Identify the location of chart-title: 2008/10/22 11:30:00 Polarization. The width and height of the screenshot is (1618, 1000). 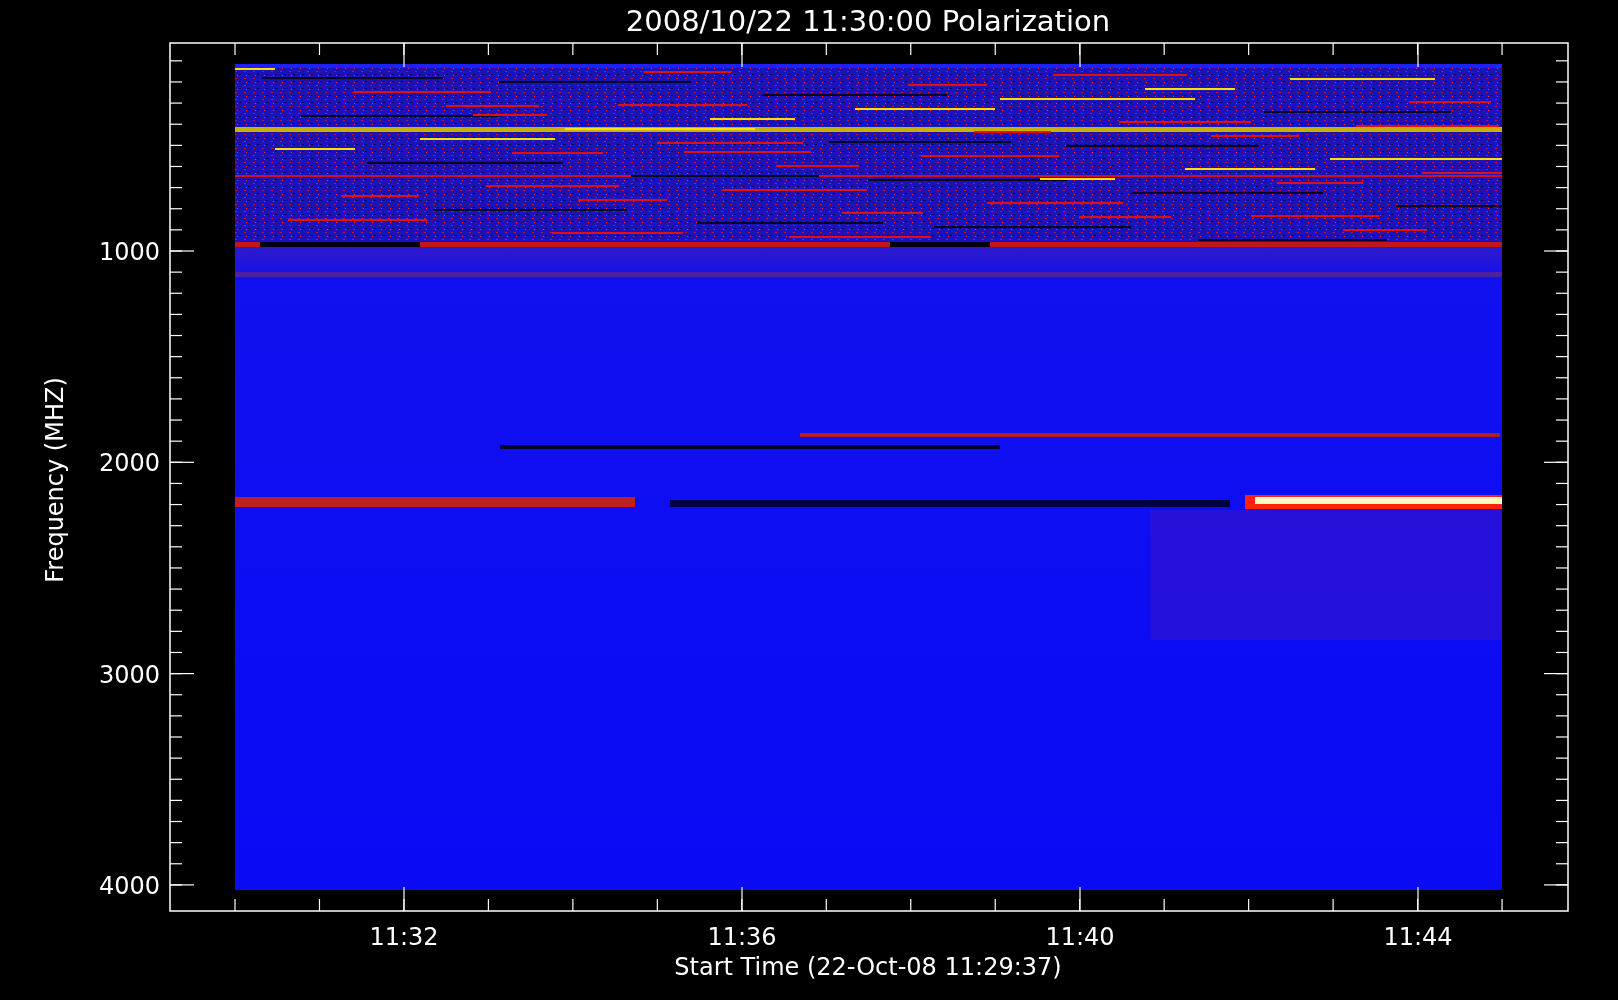
(868, 21).